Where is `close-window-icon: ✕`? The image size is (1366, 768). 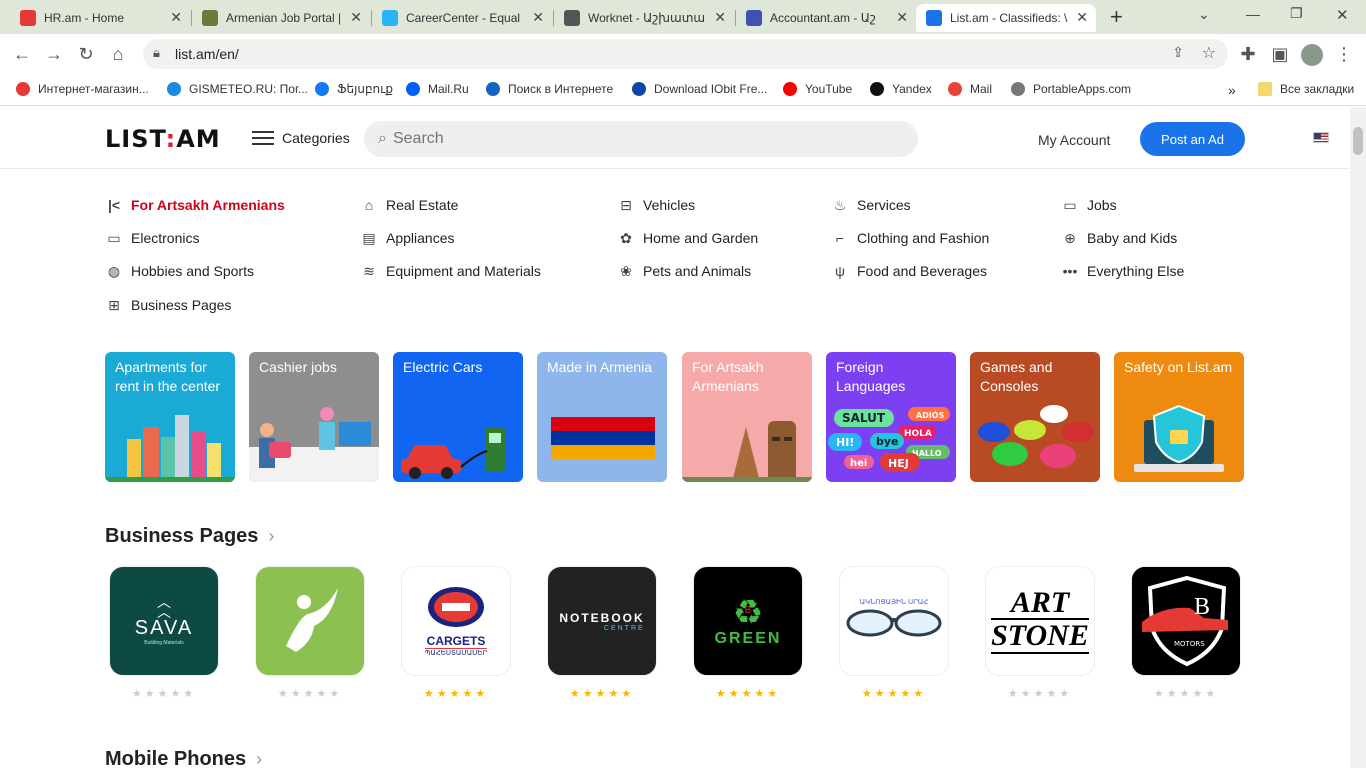
close-window-icon: ✕ is located at coordinates (1342, 15).